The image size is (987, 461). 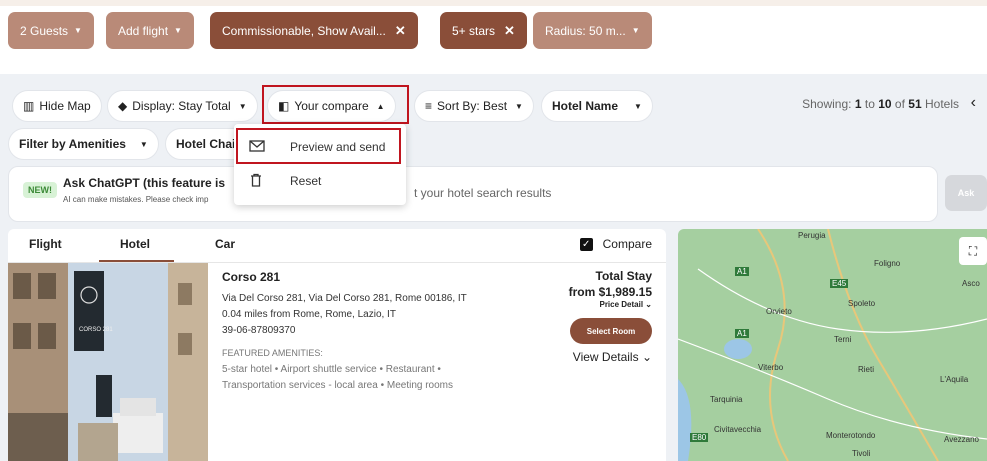 What do you see at coordinates (843, 339) in the screenshot?
I see `map-label: Terni` at bounding box center [843, 339].